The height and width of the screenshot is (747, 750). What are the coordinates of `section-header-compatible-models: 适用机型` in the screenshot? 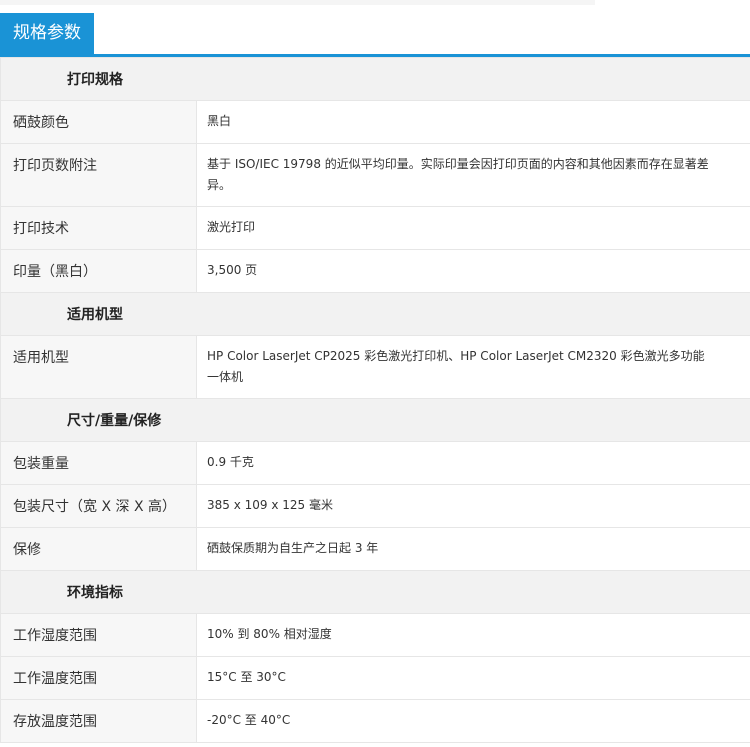 It's located at (375, 314).